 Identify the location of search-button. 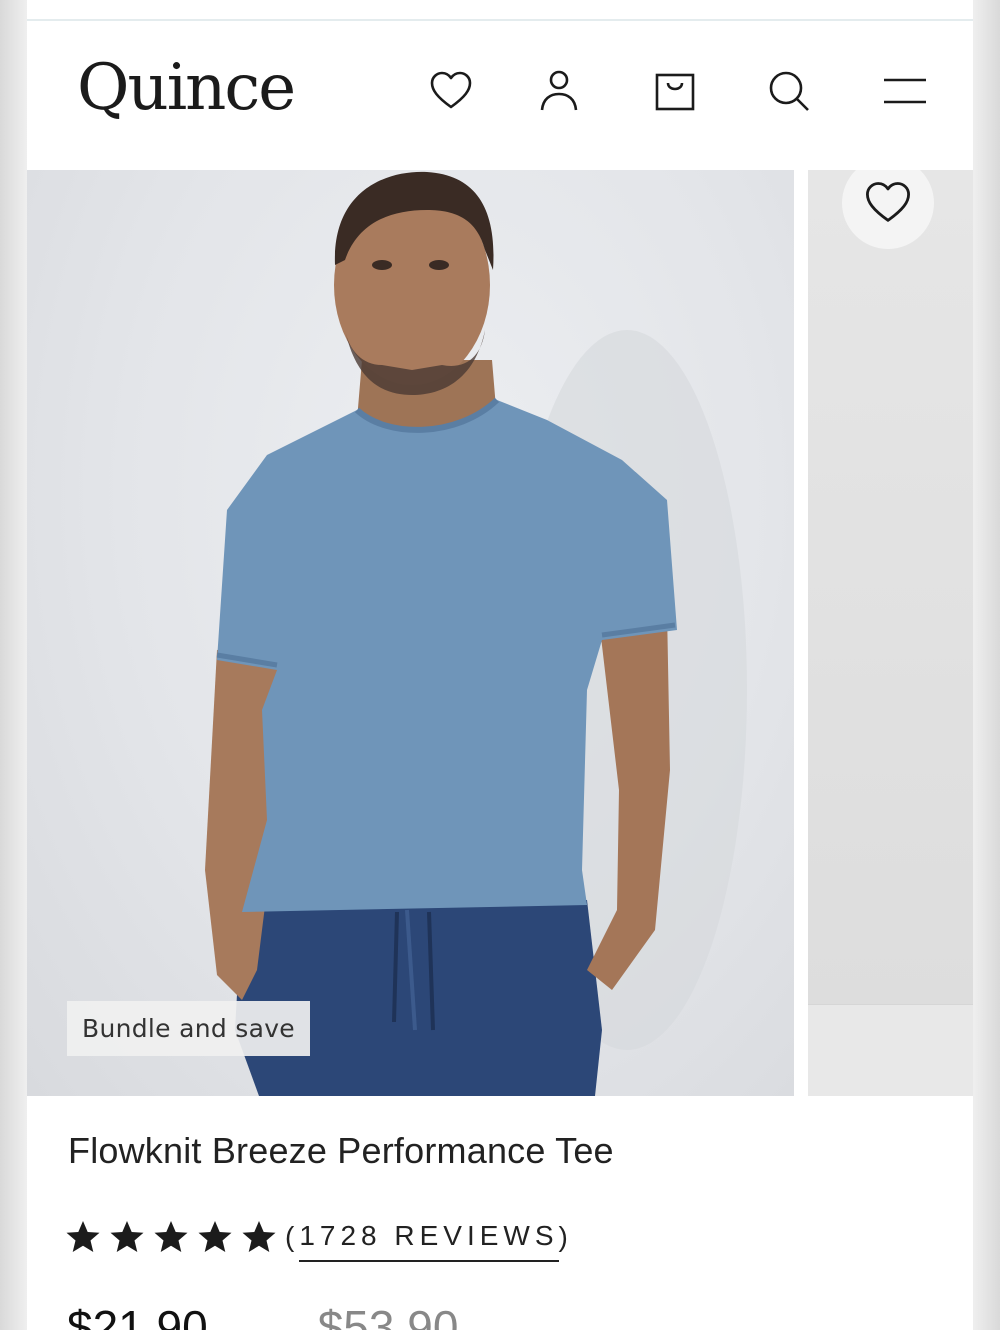
(789, 91).